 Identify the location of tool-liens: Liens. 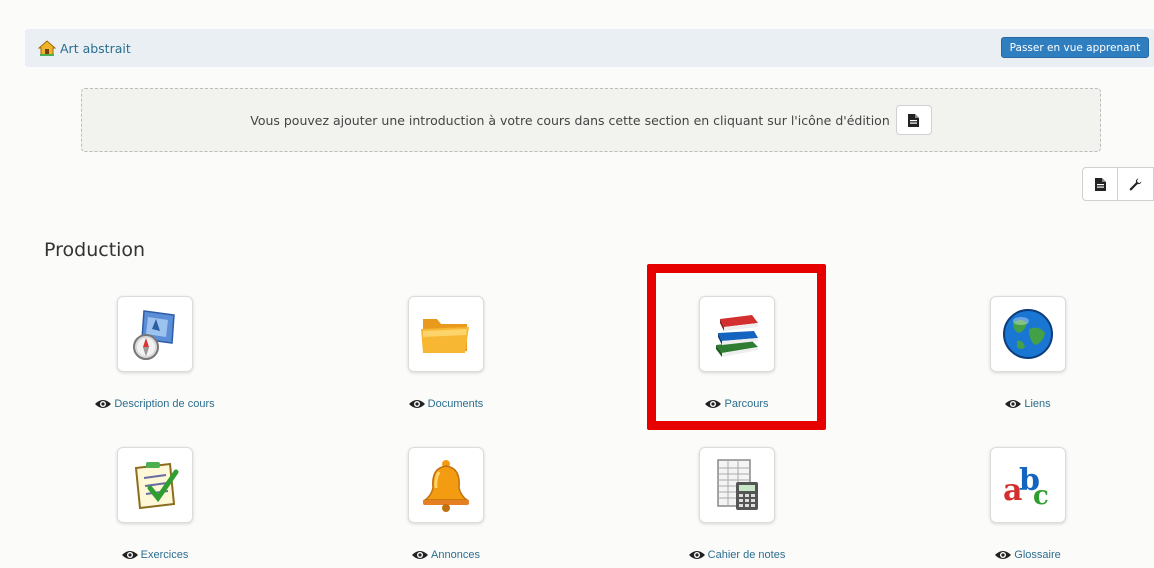
(1028, 361).